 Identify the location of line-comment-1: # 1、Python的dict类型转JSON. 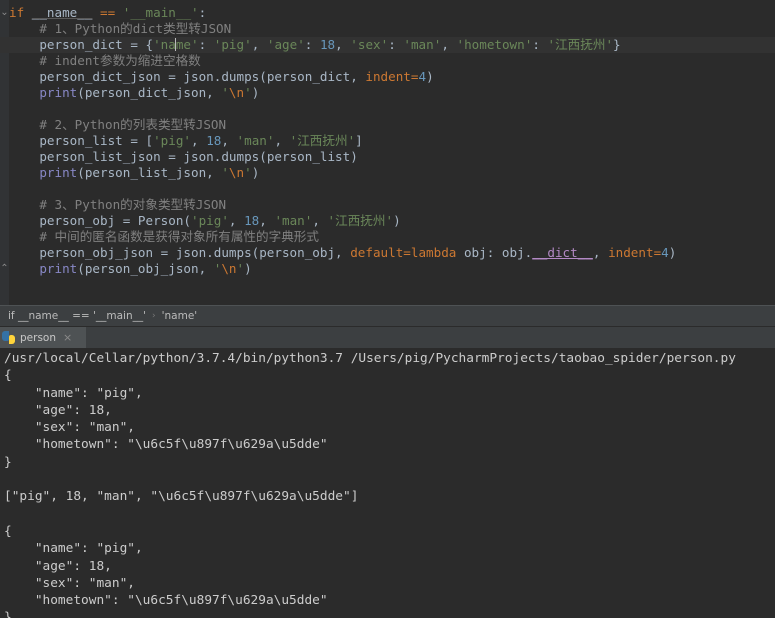
(392, 29).